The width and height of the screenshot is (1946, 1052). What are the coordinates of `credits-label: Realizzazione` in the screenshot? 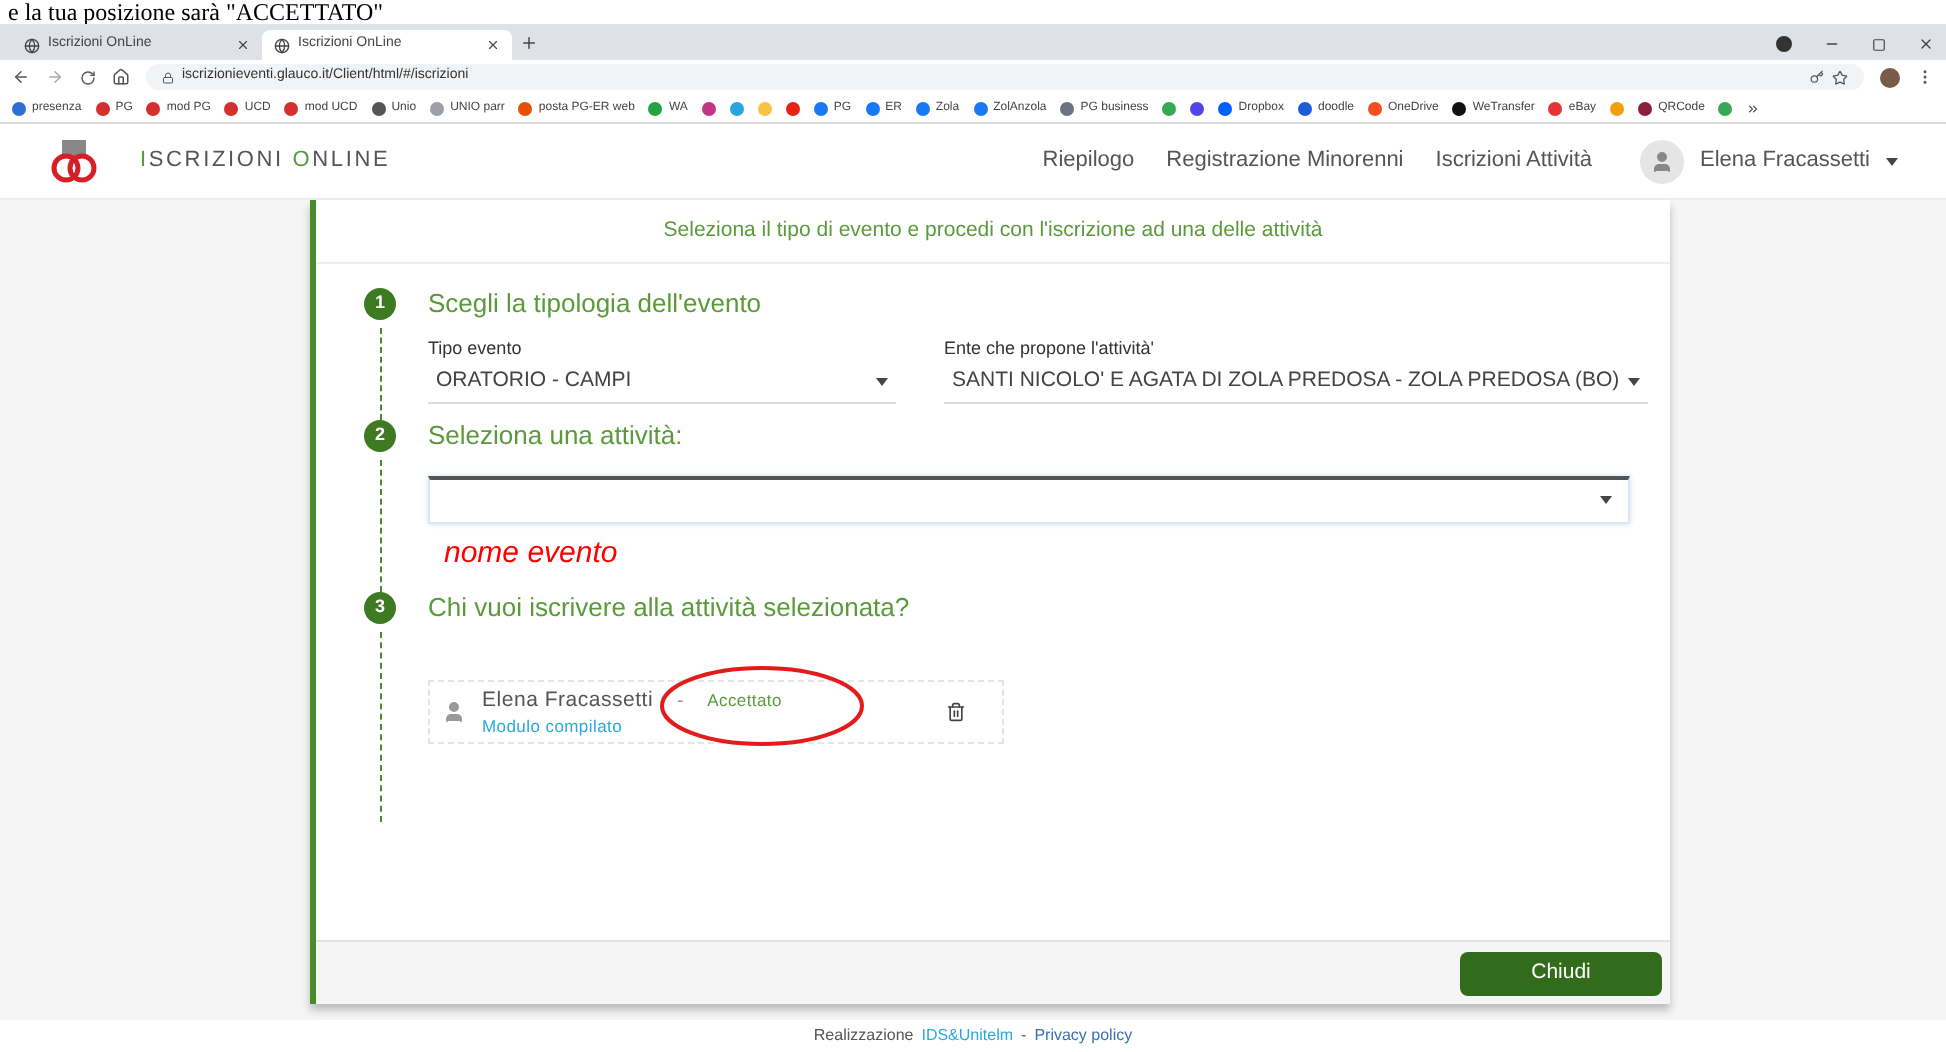 It's located at (863, 1036).